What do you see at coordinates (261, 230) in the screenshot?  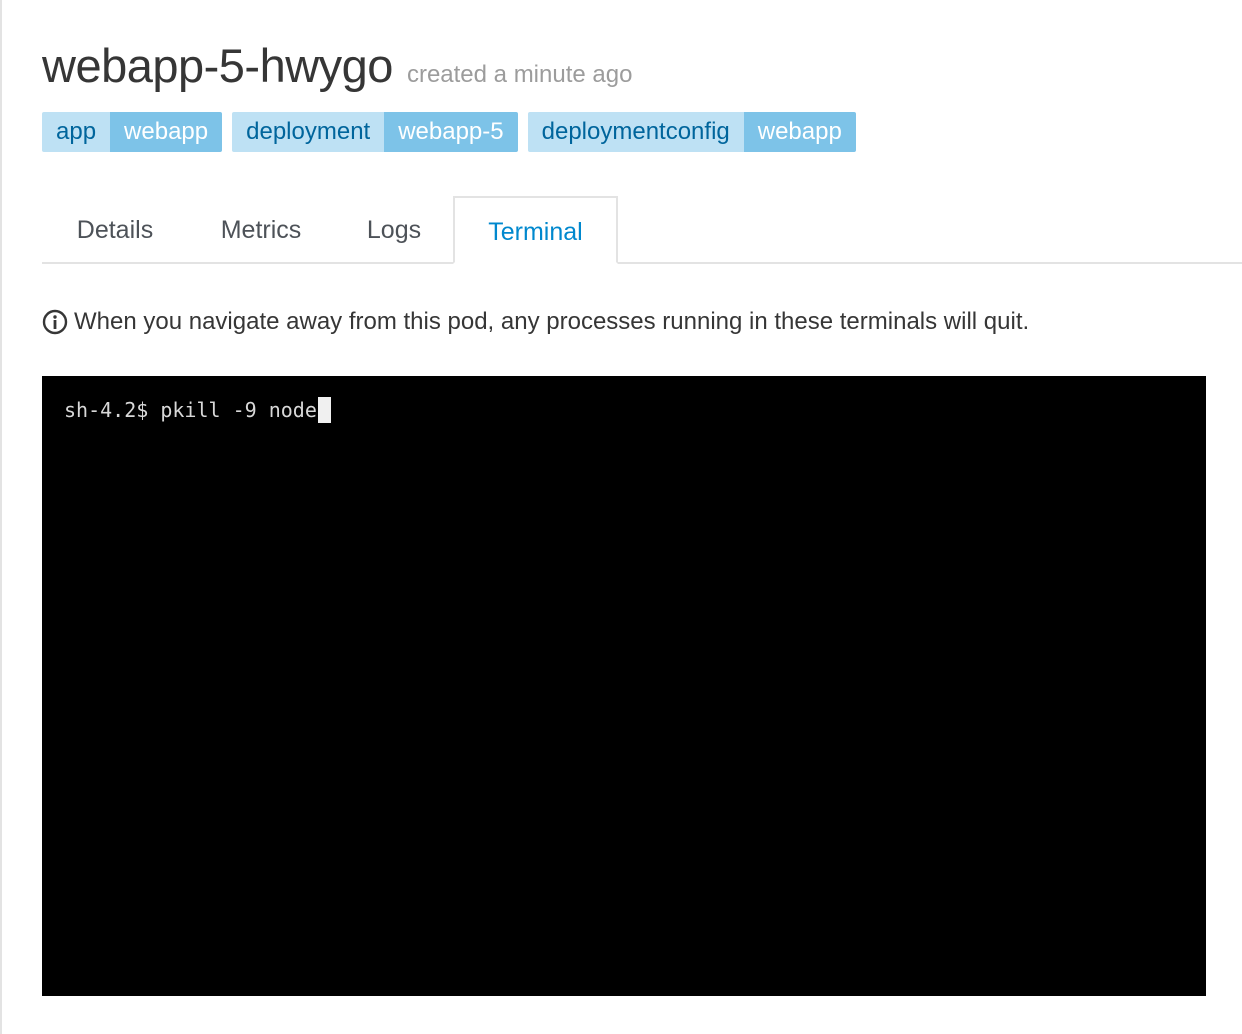 I see `tab-metrics: Metrics` at bounding box center [261, 230].